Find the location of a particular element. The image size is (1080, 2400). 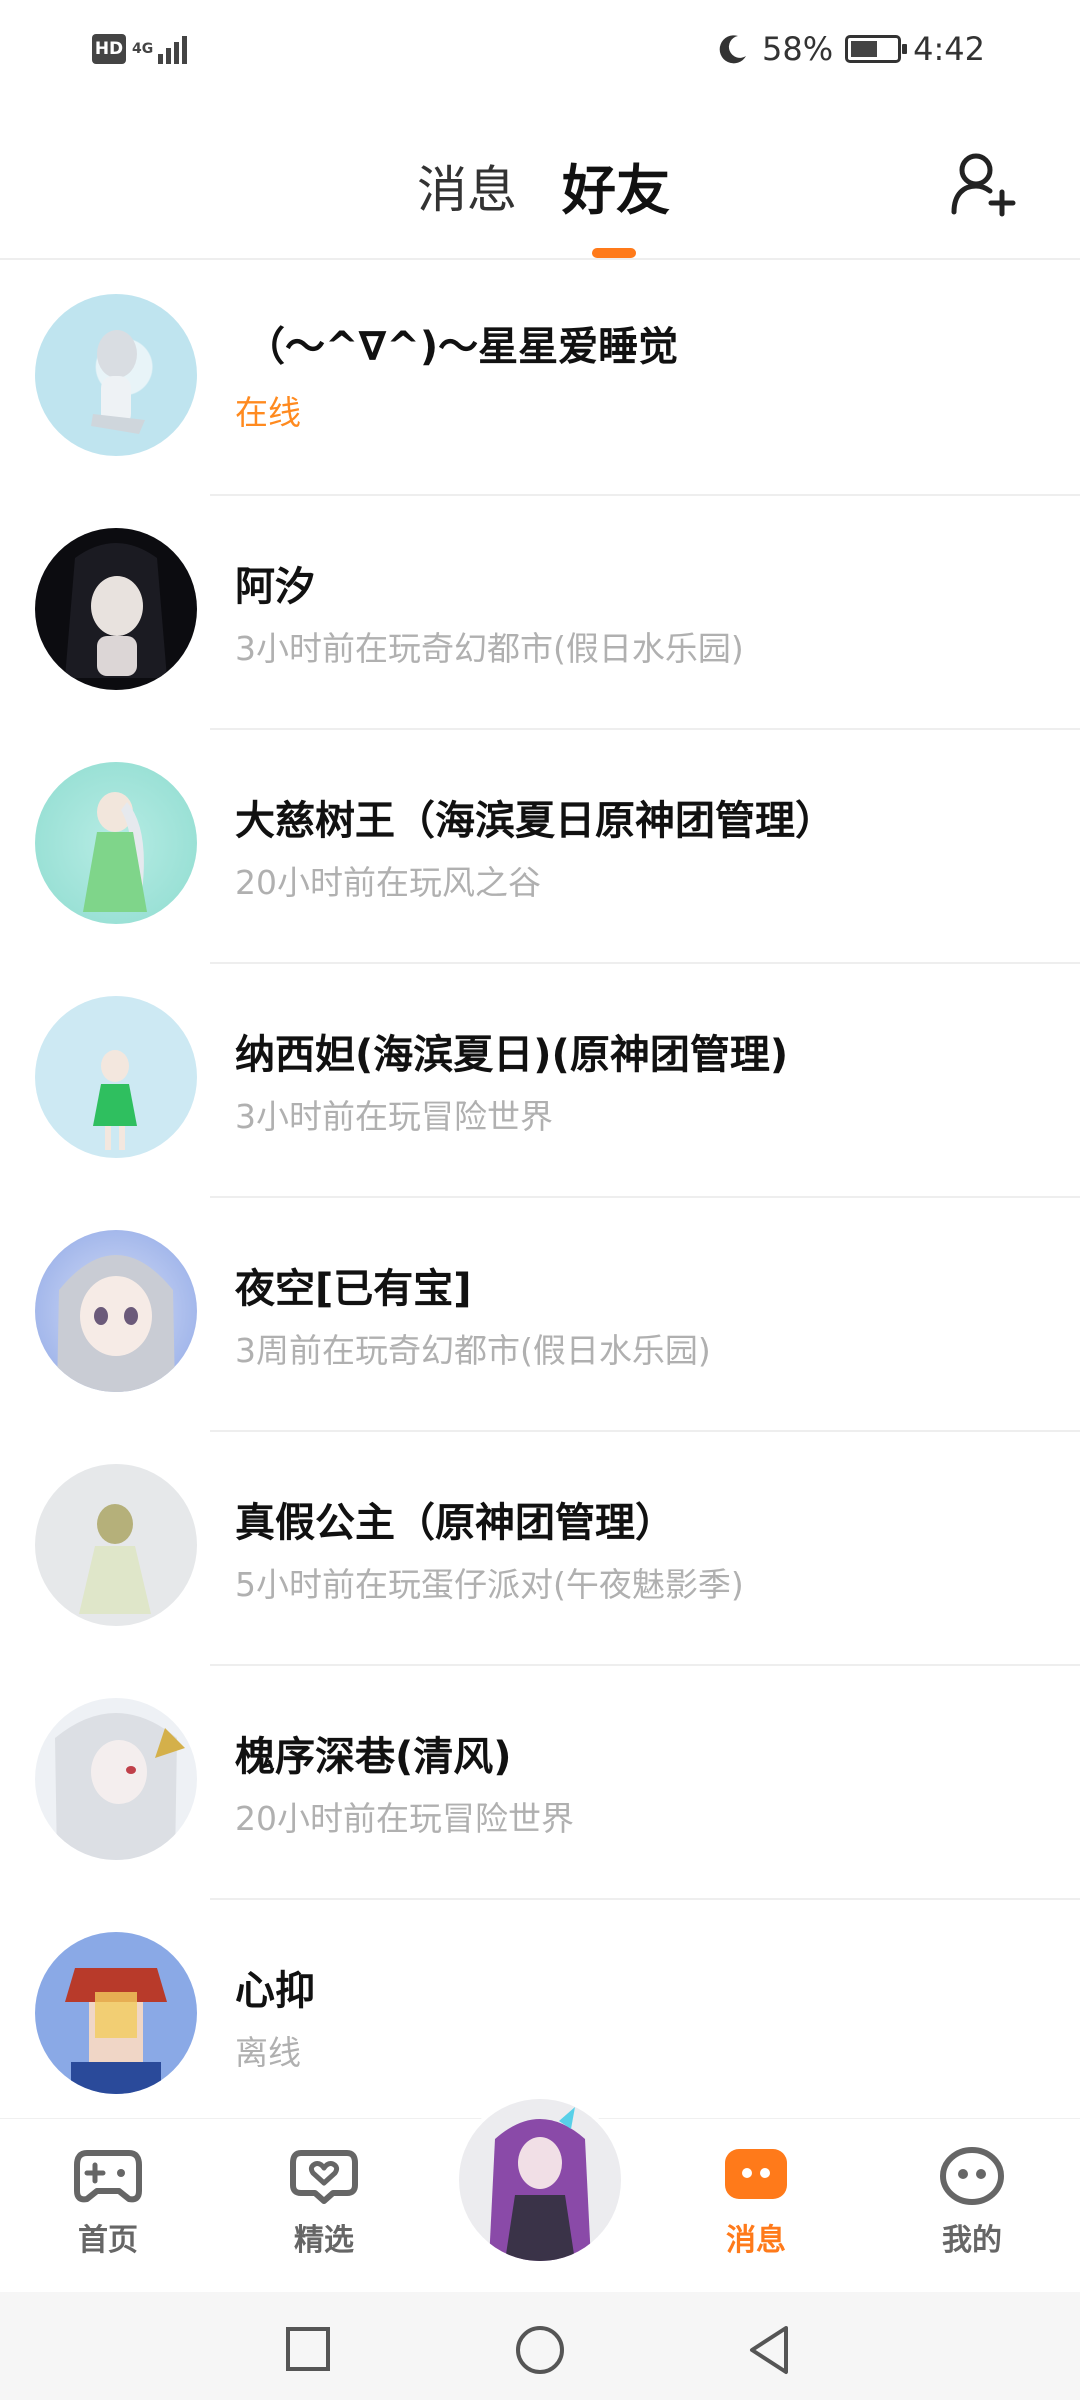

nav-label: 我的 is located at coordinates (972, 2240).